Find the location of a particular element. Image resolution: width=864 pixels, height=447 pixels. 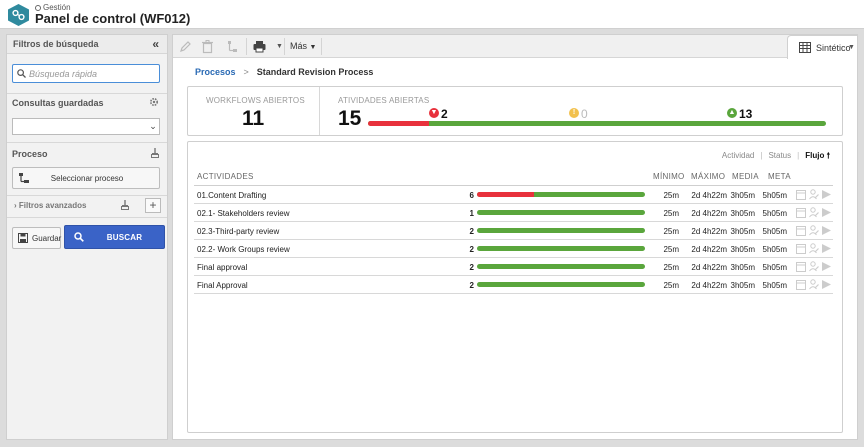

column-max: MÁXIMO is located at coordinates (708, 176).